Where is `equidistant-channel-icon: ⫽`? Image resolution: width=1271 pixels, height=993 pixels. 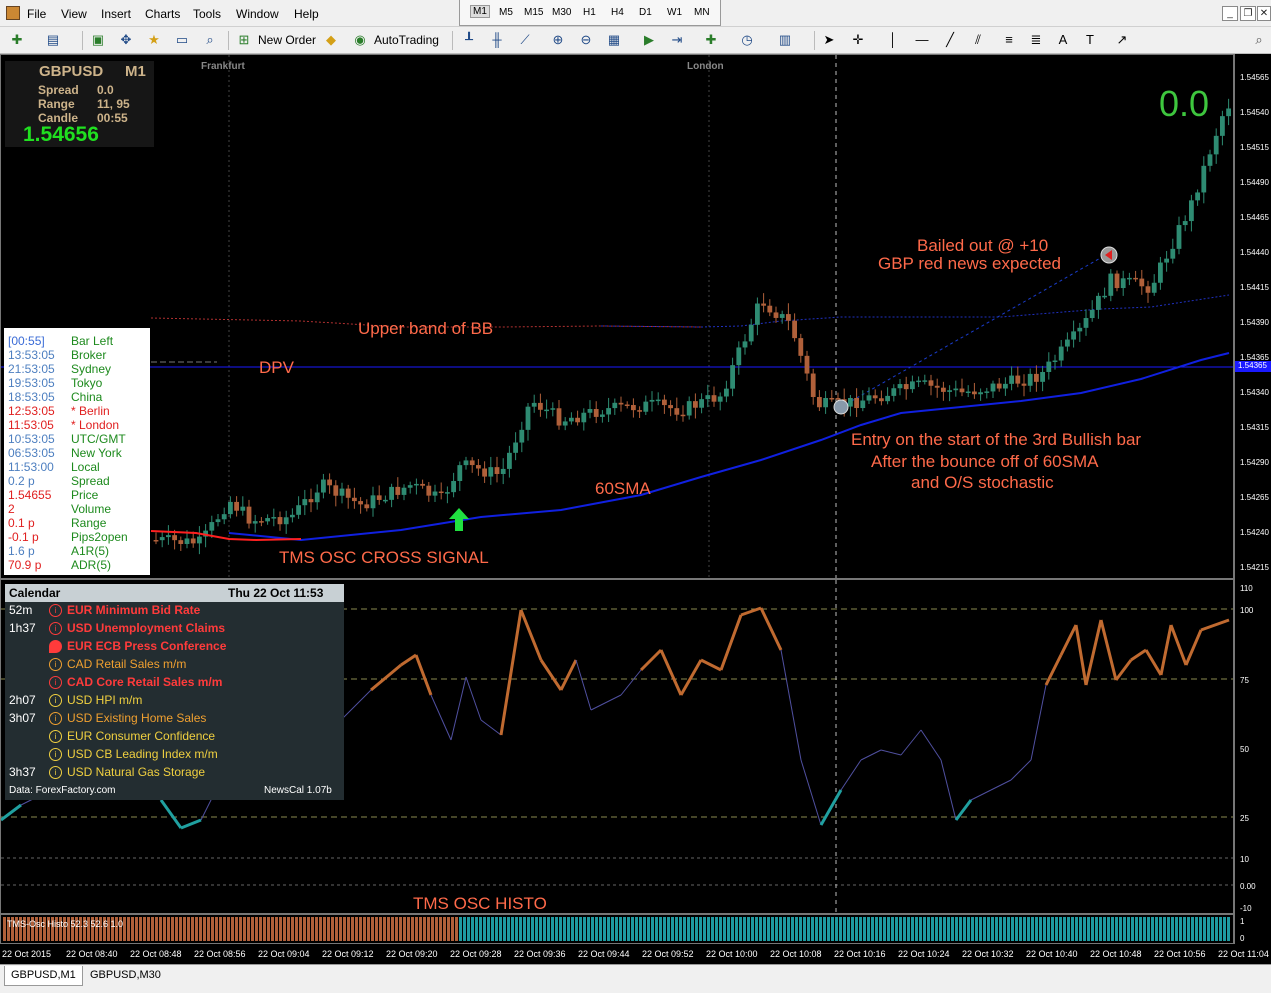
equidistant-channel-icon: ⫽ is located at coordinates (978, 40).